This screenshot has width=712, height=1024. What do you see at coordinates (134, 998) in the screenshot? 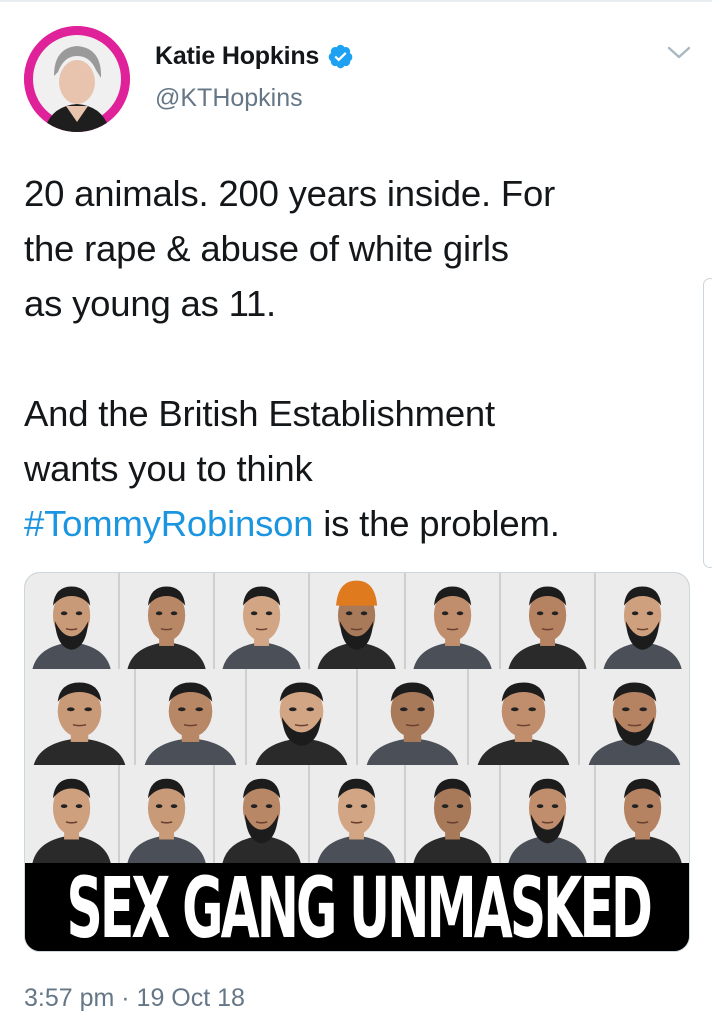
I see `tweet-timestamp: 3:57 pm · 19 Oct 18` at bounding box center [134, 998].